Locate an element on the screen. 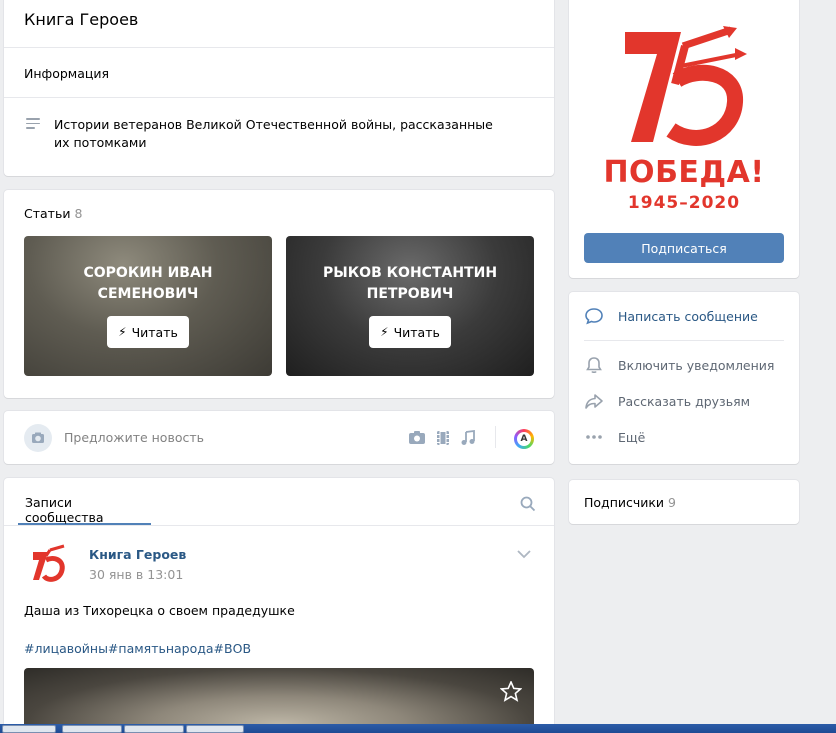 The height and width of the screenshot is (733, 836). share-icon is located at coordinates (594, 401).